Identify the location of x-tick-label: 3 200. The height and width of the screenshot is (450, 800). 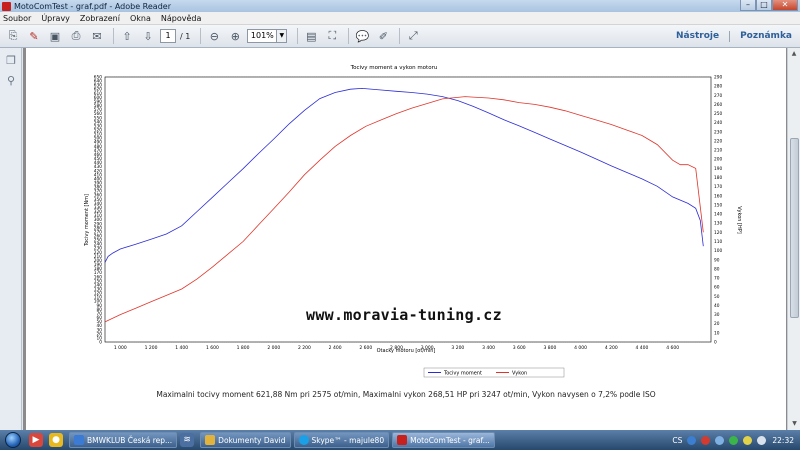
(457, 348).